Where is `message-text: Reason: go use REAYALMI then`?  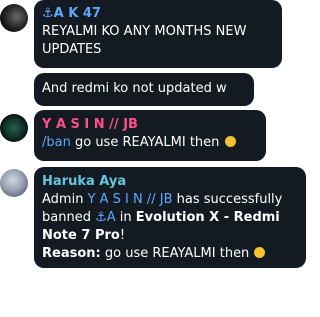 message-text: Reason: go use REAYALMI then is located at coordinates (170, 254).